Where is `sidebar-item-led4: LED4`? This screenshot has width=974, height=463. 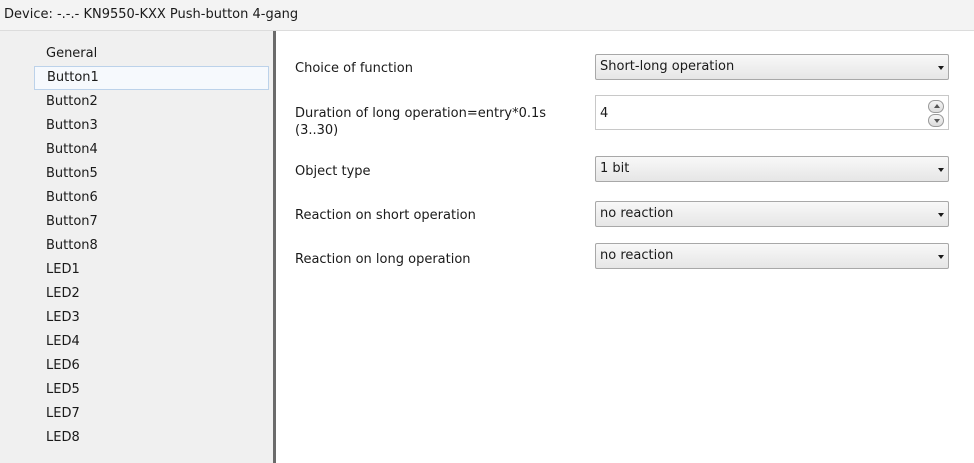 sidebar-item-led4: LED4 is located at coordinates (151, 342).